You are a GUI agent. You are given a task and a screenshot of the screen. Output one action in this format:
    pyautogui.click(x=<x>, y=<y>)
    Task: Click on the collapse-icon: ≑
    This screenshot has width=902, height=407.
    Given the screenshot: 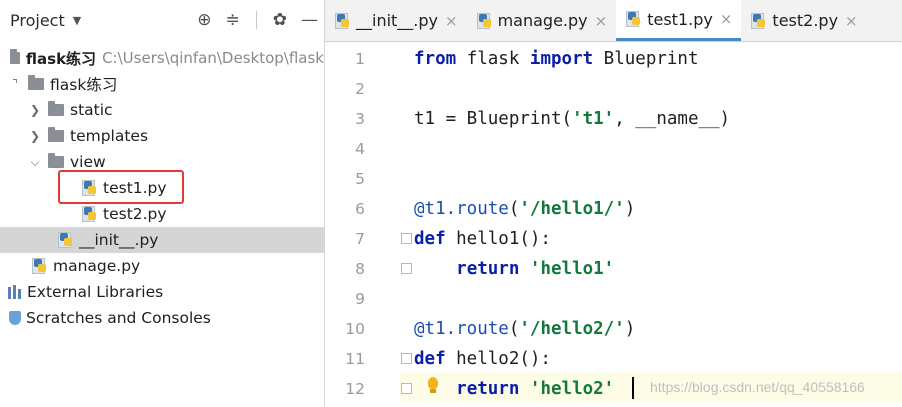 What is the action you would take?
    pyautogui.click(x=233, y=20)
    